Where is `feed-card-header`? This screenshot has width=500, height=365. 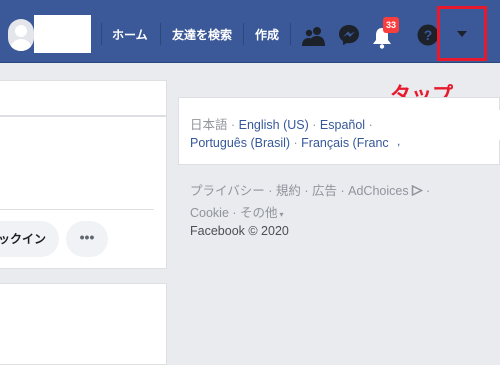
feed-card-header is located at coordinates (83, 98).